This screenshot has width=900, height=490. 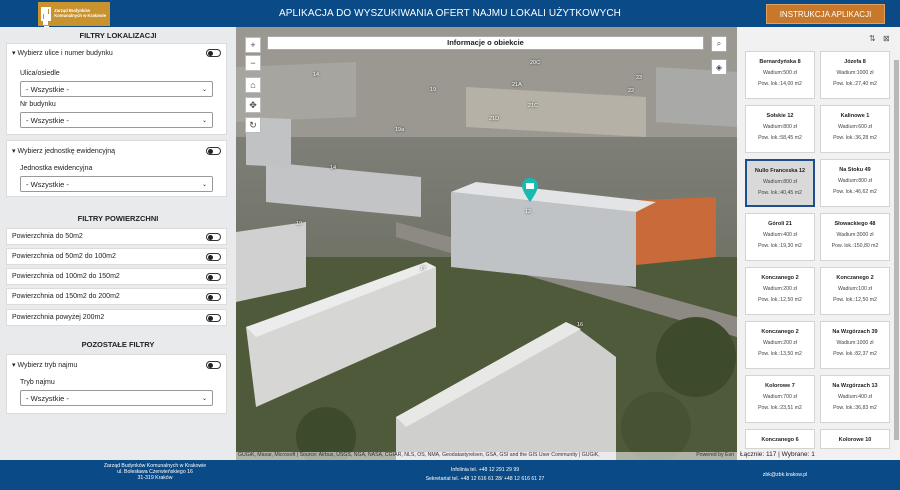 I want to click on listing-area: Pow. lok.:12,50 m2, so click(x=855, y=300).